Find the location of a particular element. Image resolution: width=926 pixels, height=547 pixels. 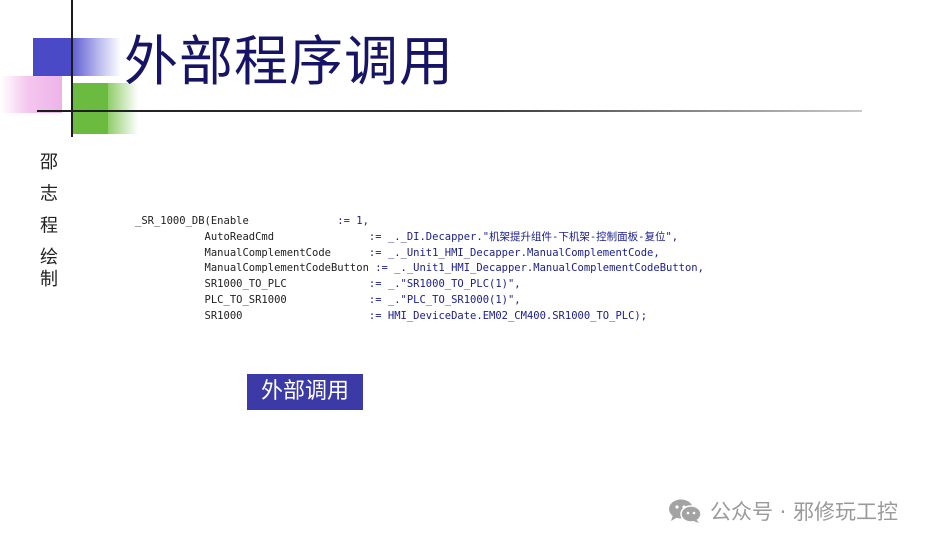

wechat-icon is located at coordinates (685, 511).